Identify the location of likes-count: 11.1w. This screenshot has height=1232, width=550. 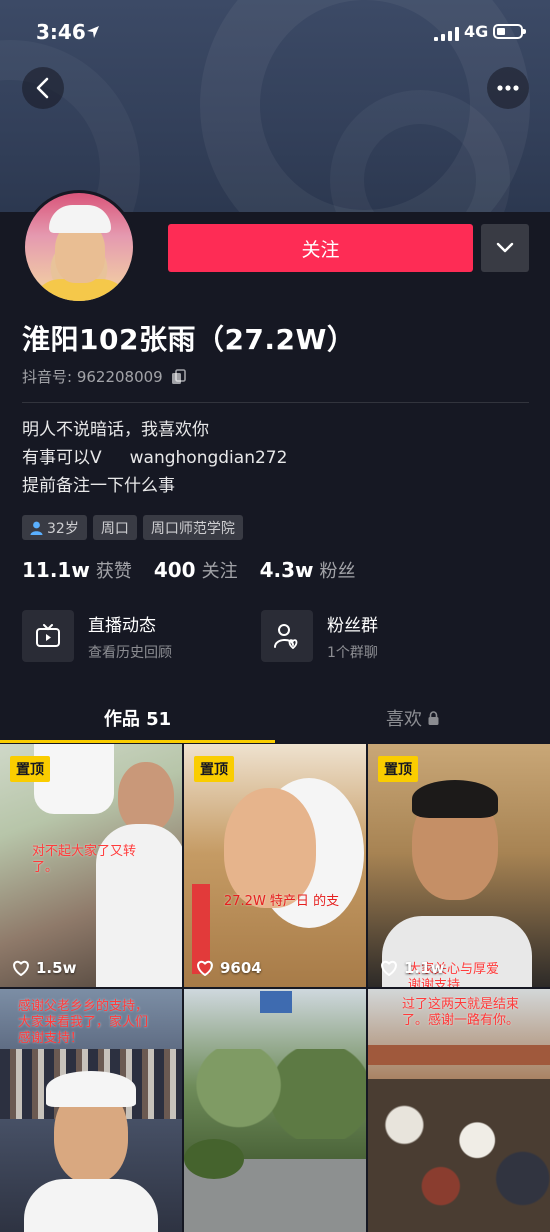
(56, 570).